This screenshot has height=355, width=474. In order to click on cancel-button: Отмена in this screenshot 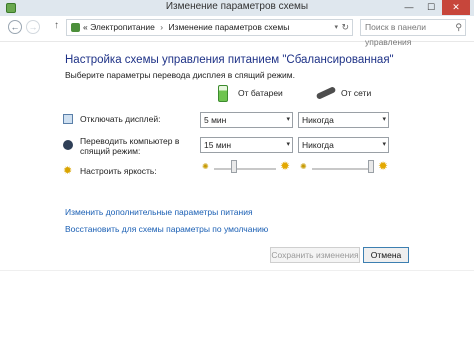, I will do `click(386, 255)`.